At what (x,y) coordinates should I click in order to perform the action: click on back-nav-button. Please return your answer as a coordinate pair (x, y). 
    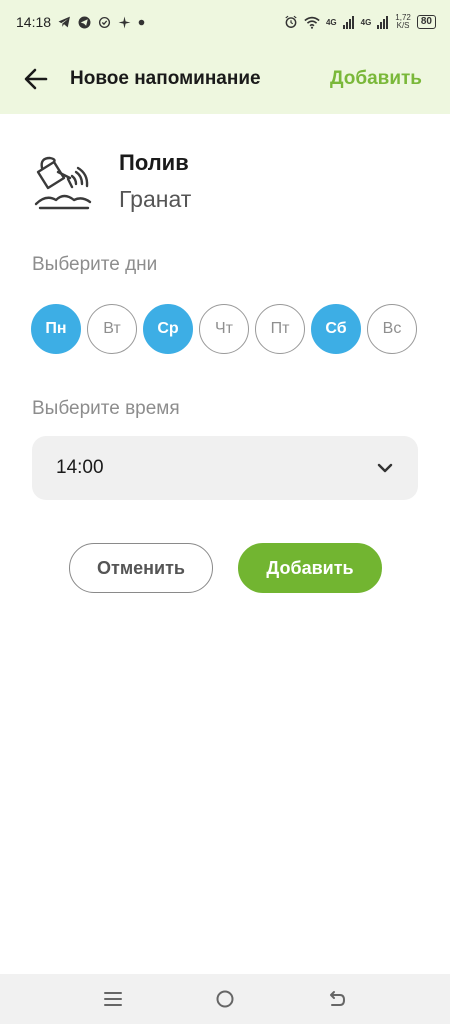
    Looking at the image, I should click on (337, 999).